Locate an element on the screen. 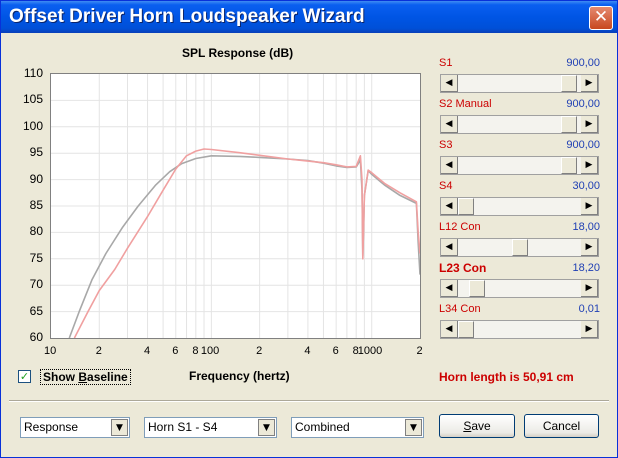 This screenshot has height=458, width=618. param-label: S3 is located at coordinates (446, 145).